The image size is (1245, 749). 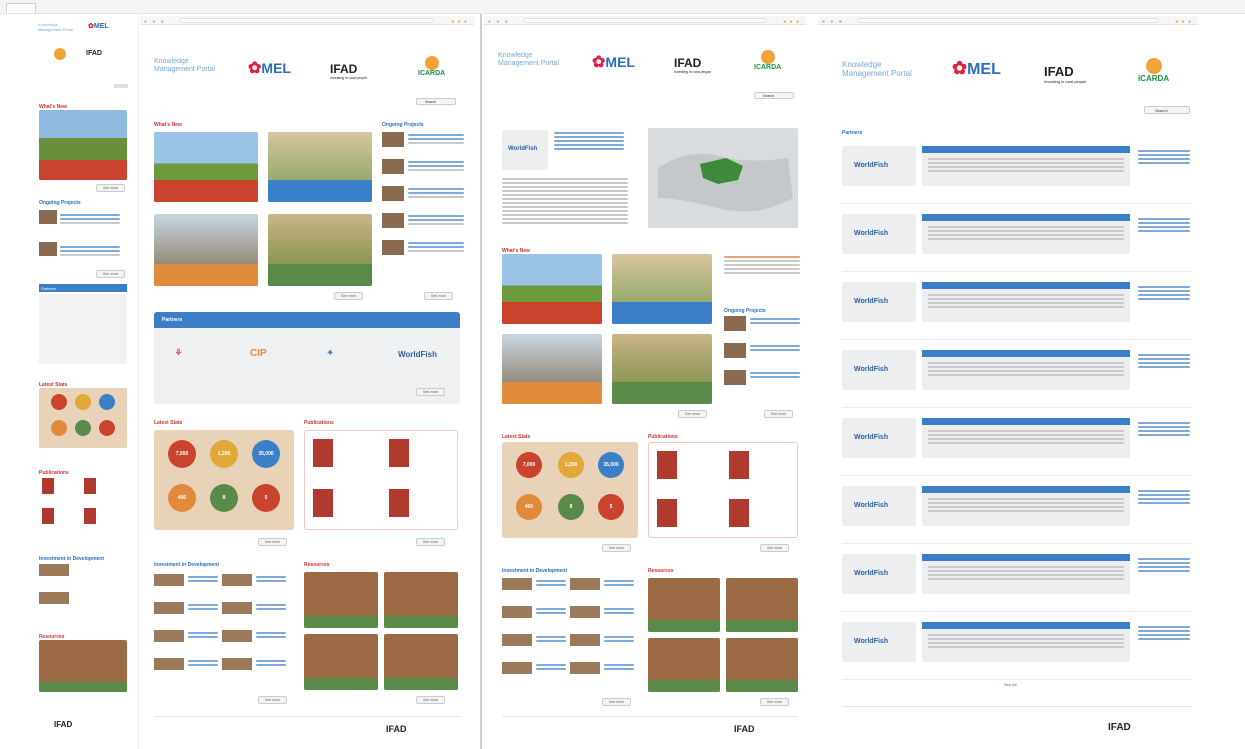 What do you see at coordinates (622, 7) in the screenshot?
I see `outer-browser-bar` at bounding box center [622, 7].